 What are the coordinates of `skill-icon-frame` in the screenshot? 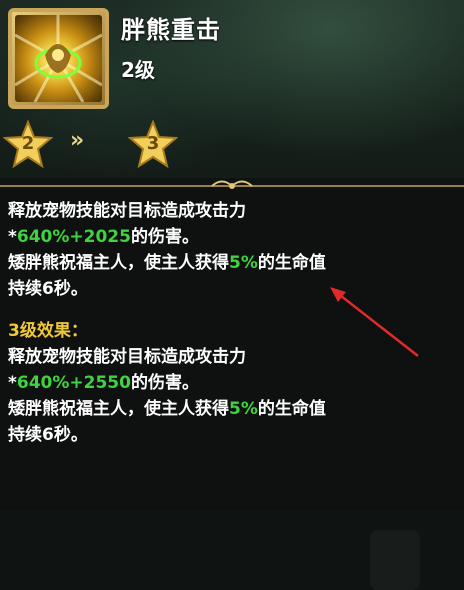 It's located at (58, 58).